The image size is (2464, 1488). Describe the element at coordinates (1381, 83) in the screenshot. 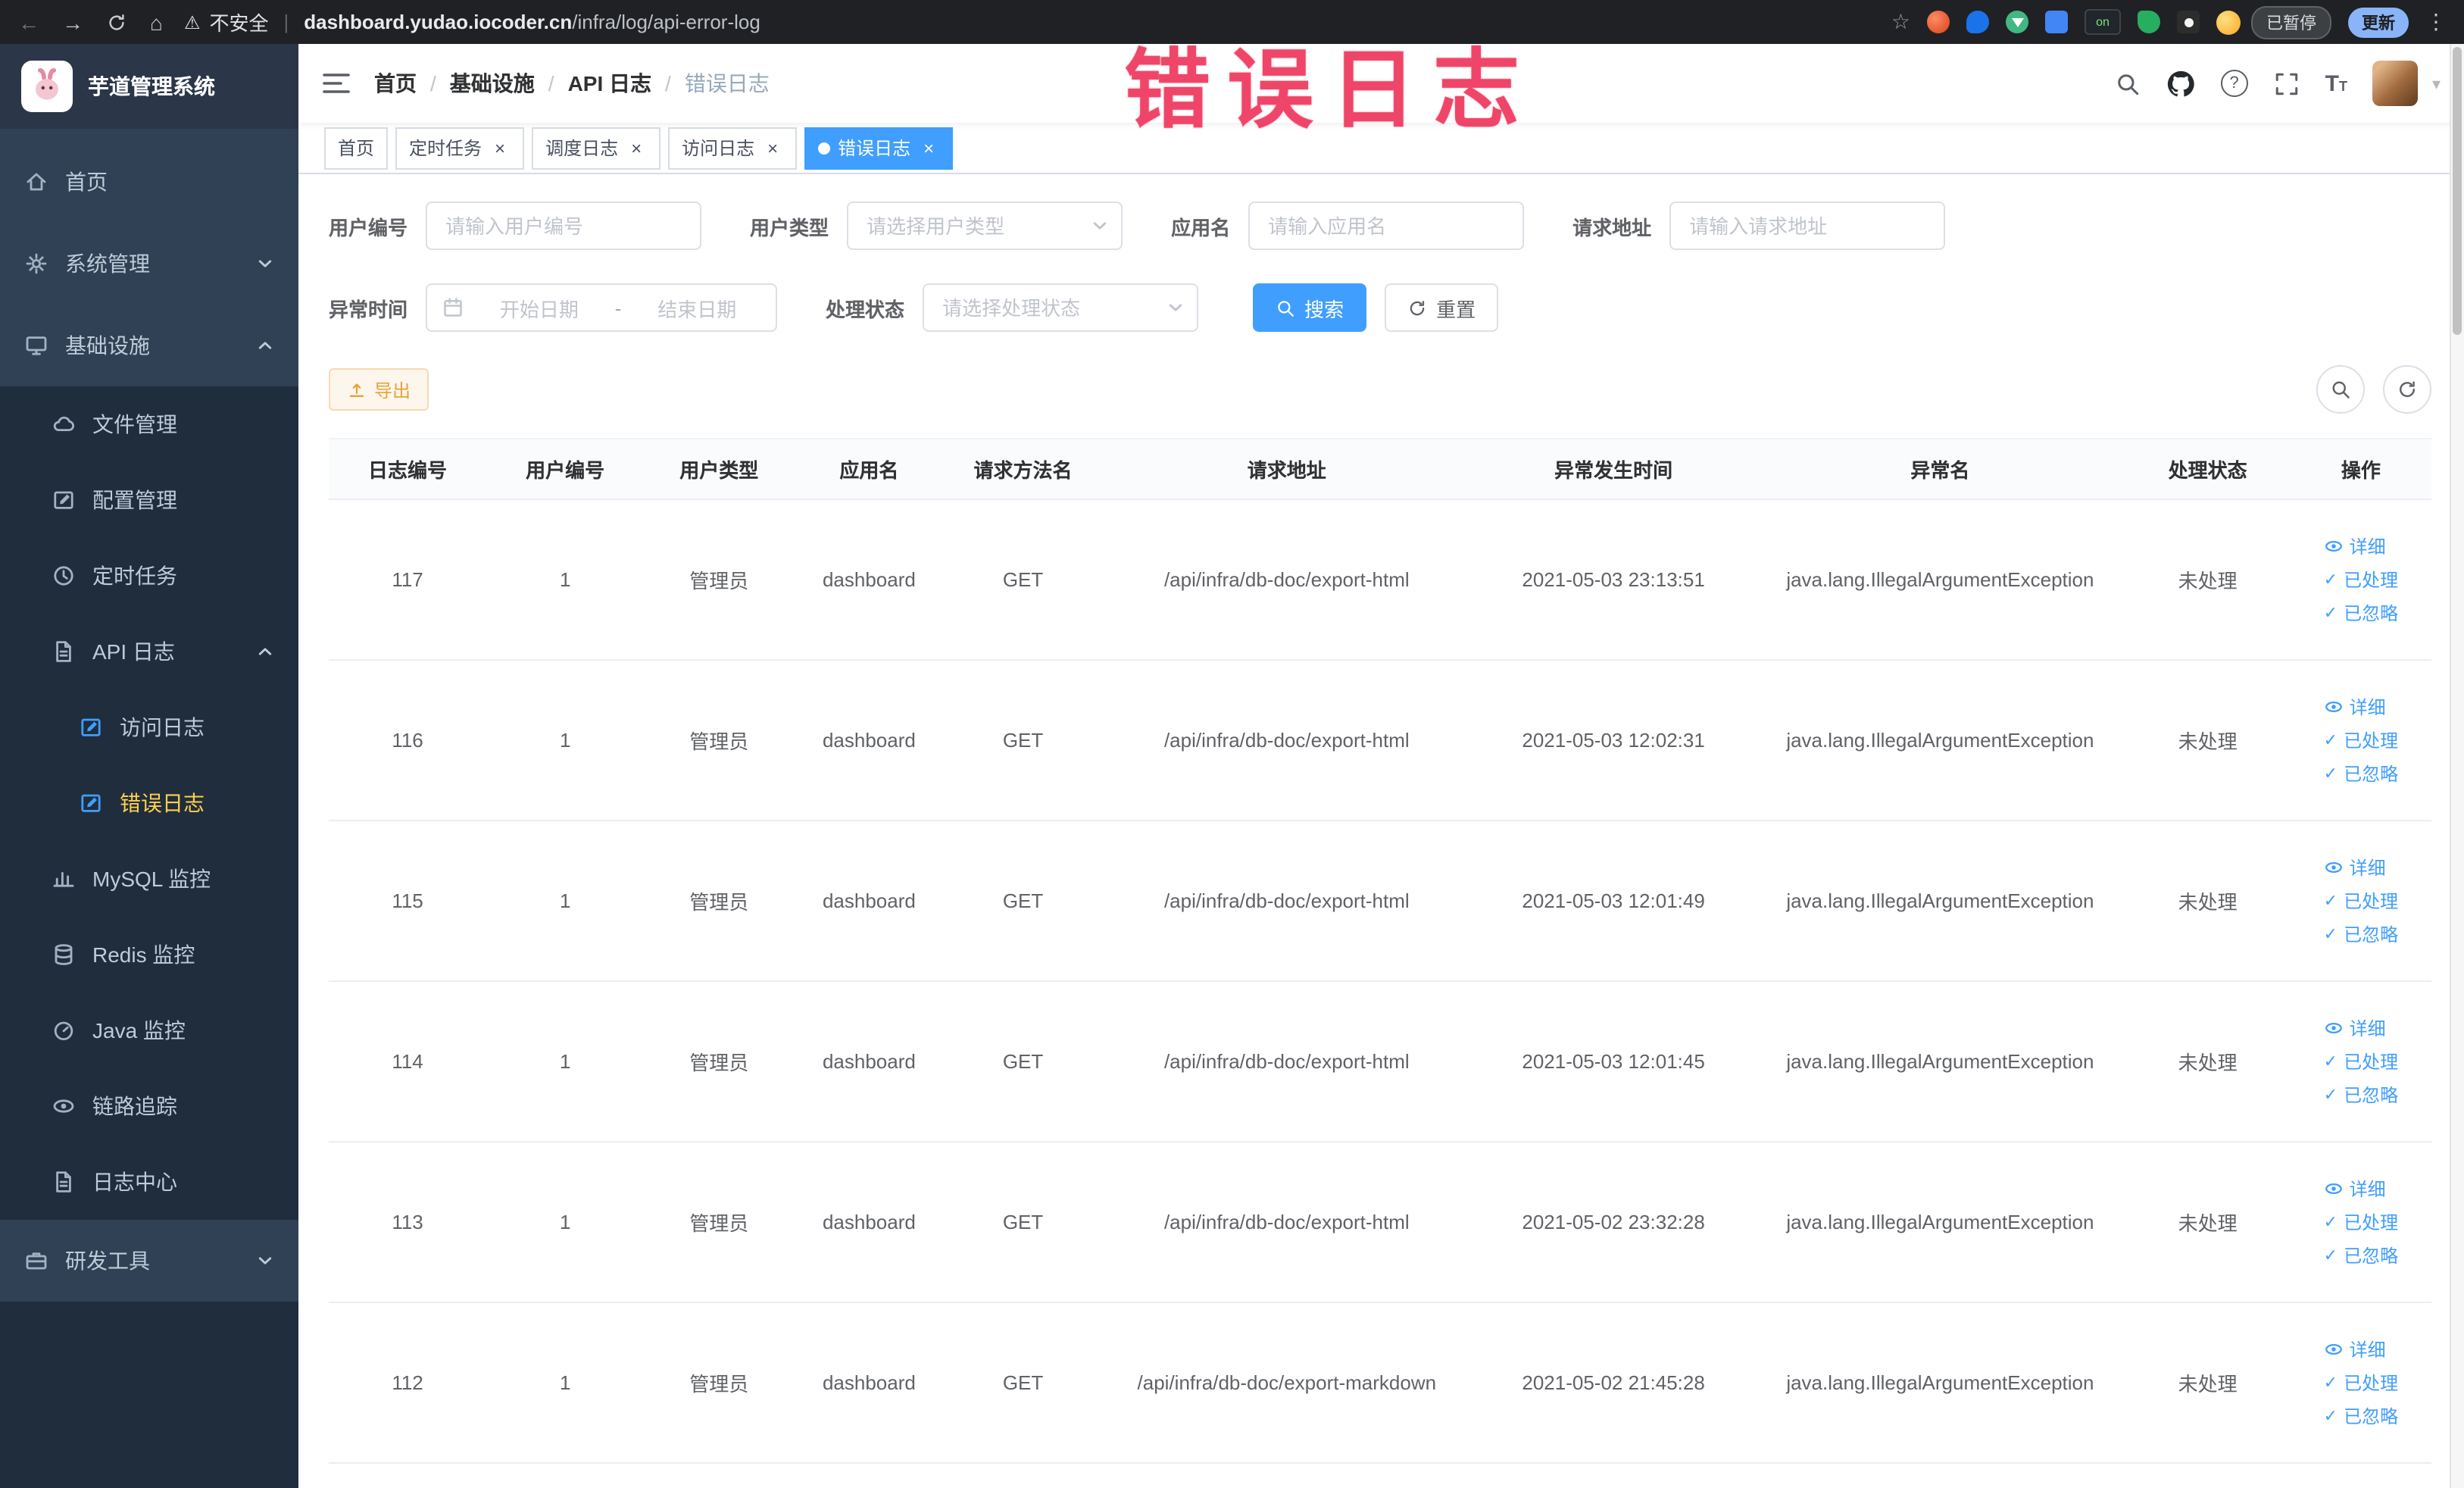

I see `app-header: 首页 / 基础设施 / API 日志 / 错误日志 ? TT ▾` at that location.